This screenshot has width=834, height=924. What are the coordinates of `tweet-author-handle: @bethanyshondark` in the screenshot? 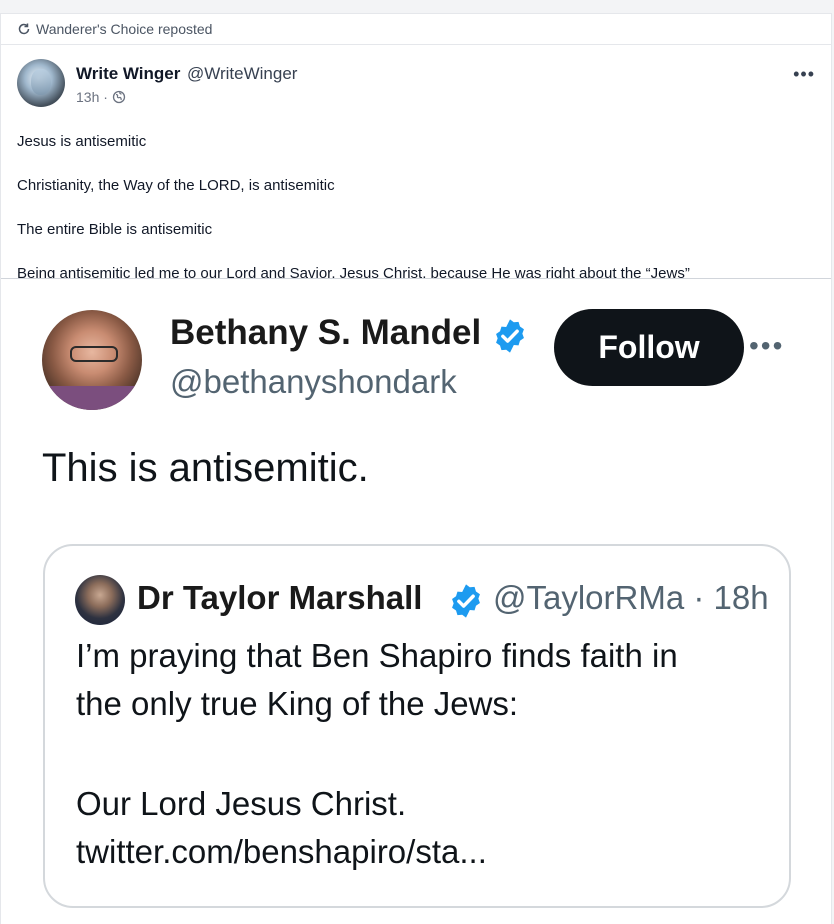 It's located at (313, 381).